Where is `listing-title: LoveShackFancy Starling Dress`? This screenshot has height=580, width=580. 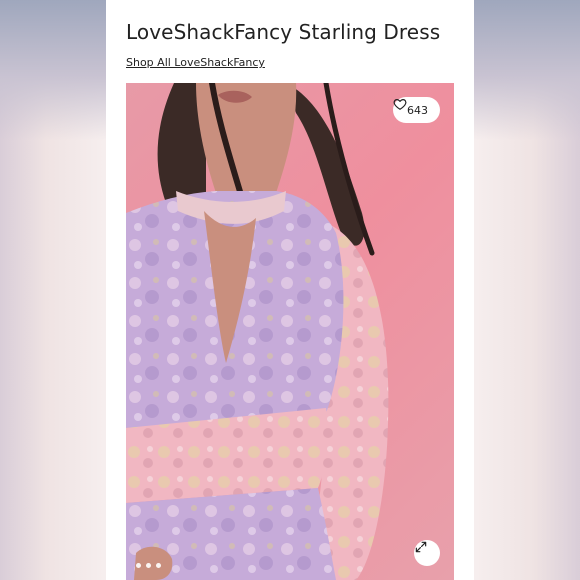
listing-title: LoveShackFancy Starling Dress is located at coordinates (283, 32).